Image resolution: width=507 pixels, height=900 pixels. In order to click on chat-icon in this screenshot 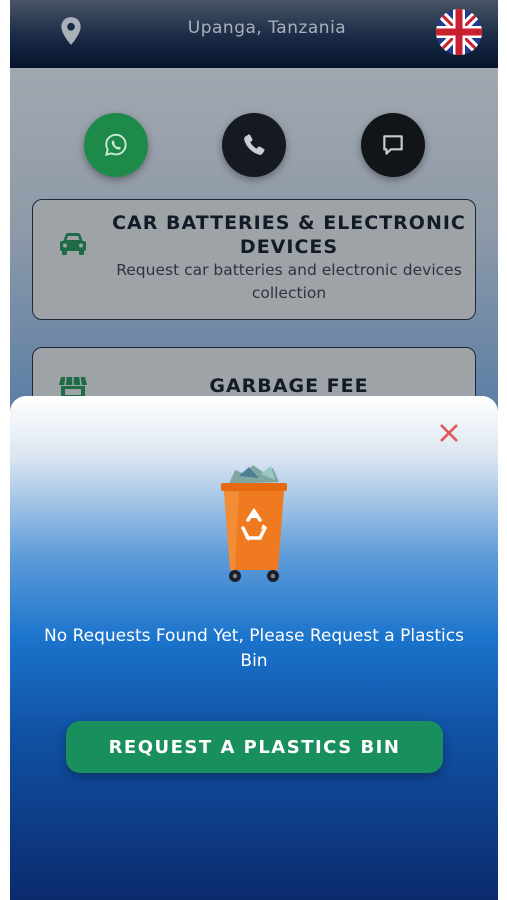, I will do `click(393, 145)`.